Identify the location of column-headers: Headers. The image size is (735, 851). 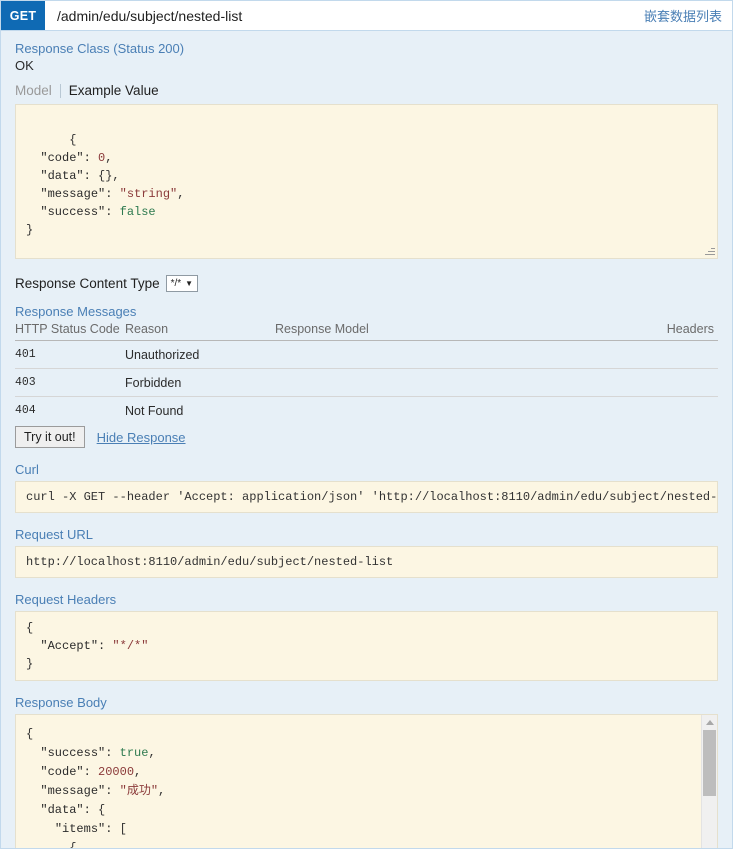
(666, 331).